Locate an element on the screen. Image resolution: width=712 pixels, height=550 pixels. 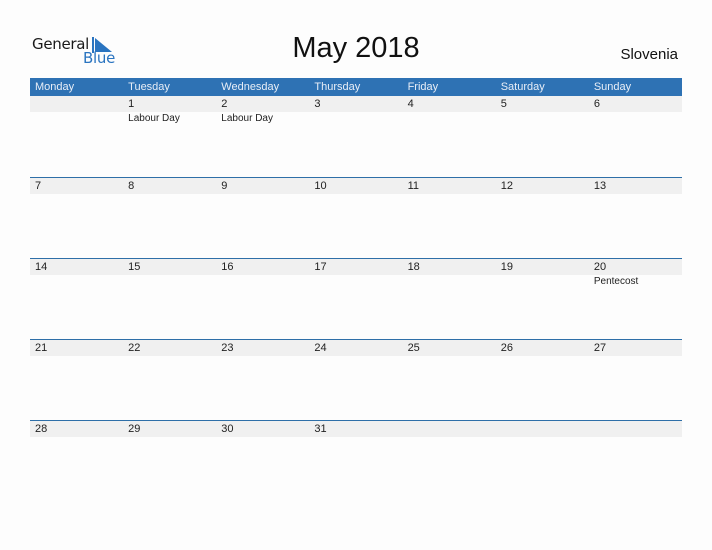
day-number: 16 is located at coordinates (227, 267).